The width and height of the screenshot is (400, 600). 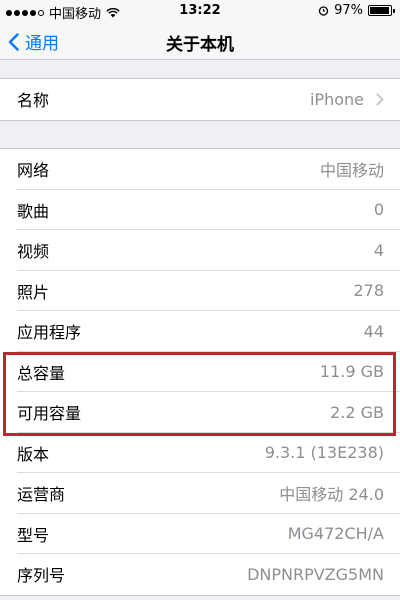 What do you see at coordinates (33, 171) in the screenshot?
I see `row-label: 网络` at bounding box center [33, 171].